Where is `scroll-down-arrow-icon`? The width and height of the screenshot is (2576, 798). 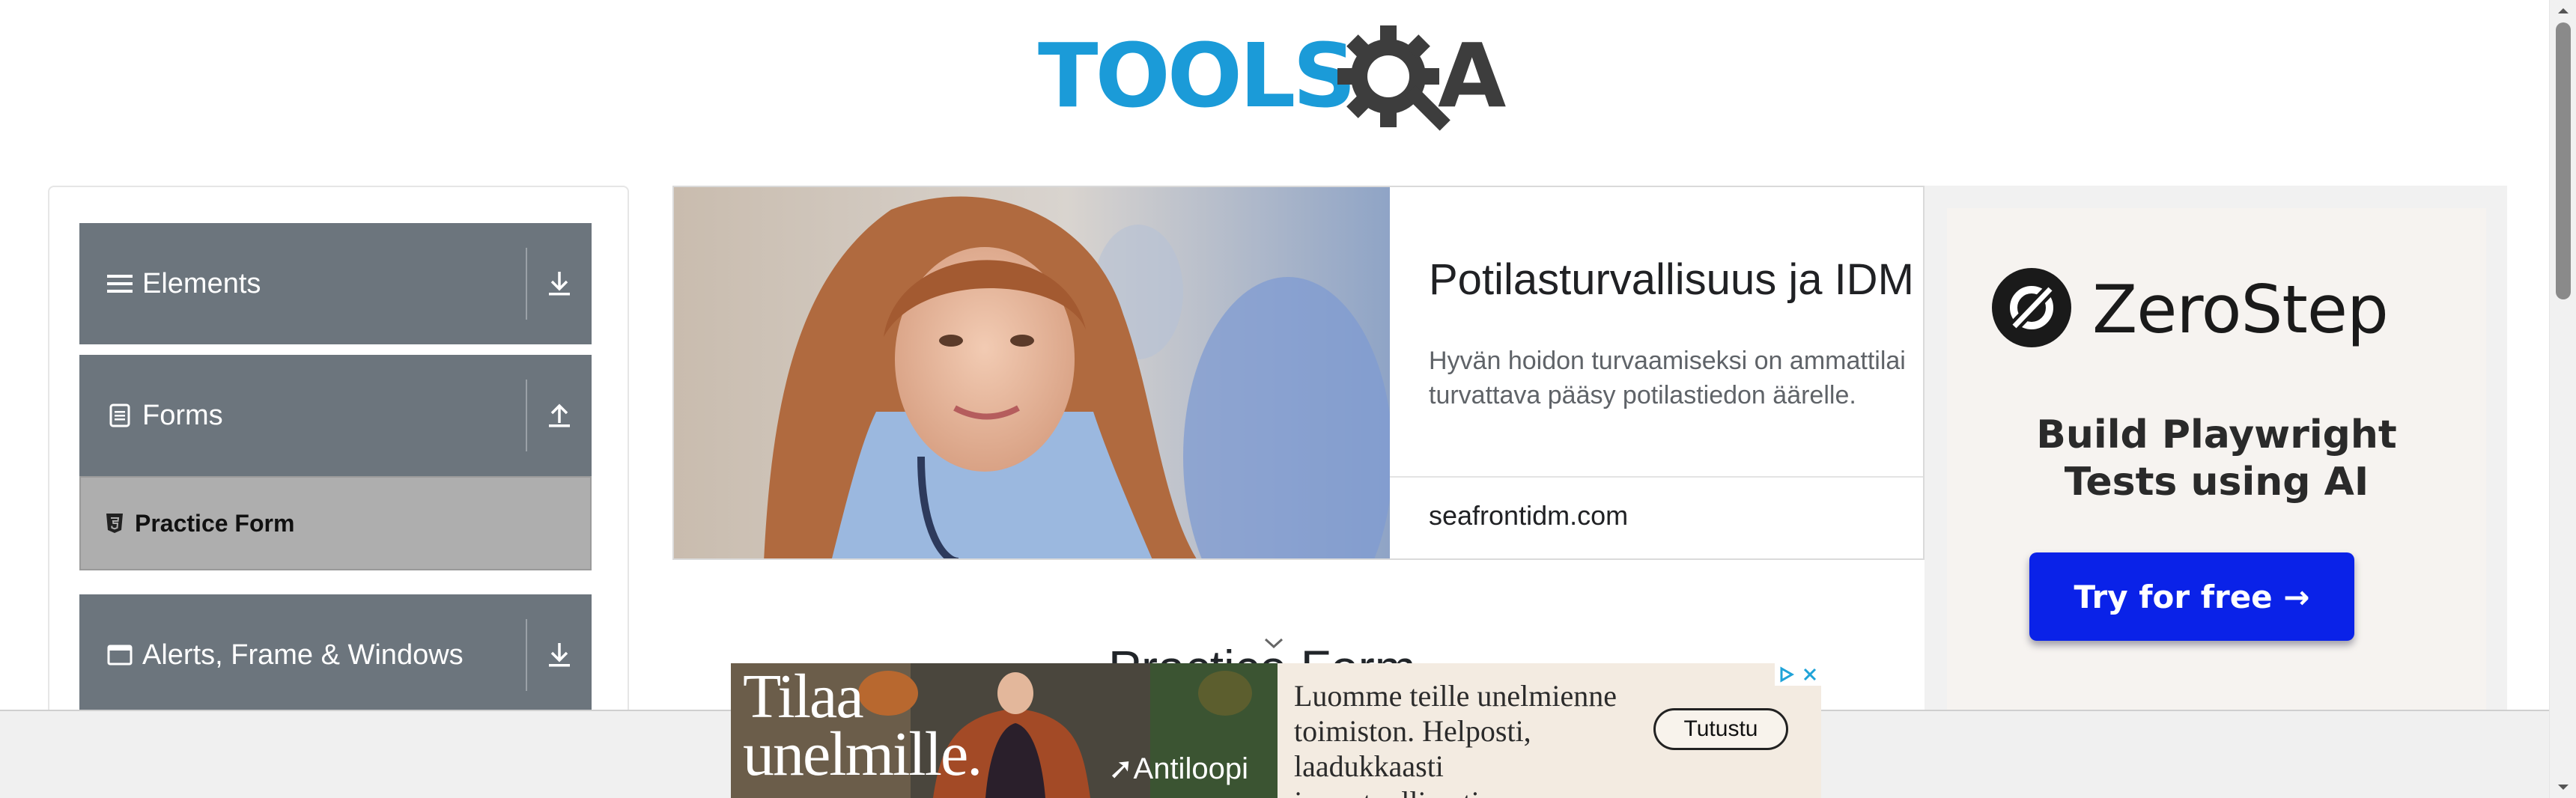
scroll-down-arrow-icon is located at coordinates (2563, 788).